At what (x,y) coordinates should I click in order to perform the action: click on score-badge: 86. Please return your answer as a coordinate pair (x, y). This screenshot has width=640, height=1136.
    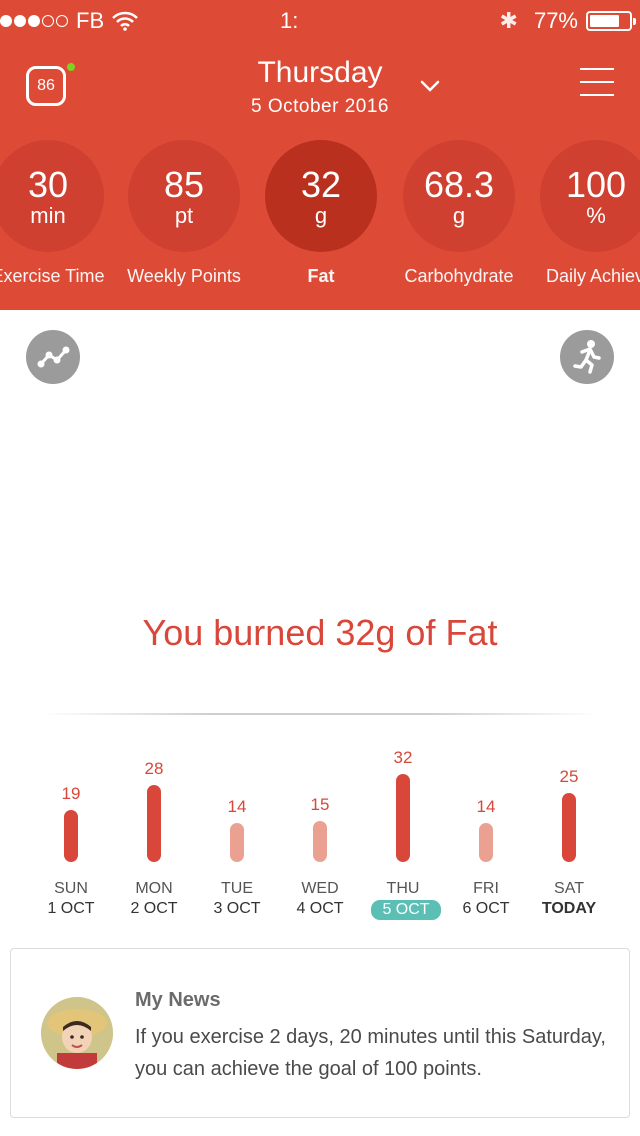
    Looking at the image, I should click on (50, 84).